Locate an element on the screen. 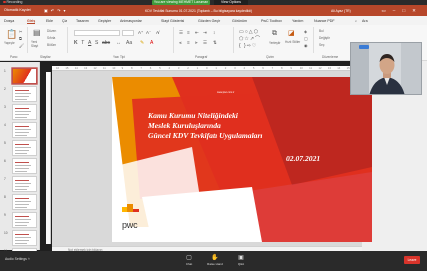  underline-icon: A is located at coordinates (89, 43).